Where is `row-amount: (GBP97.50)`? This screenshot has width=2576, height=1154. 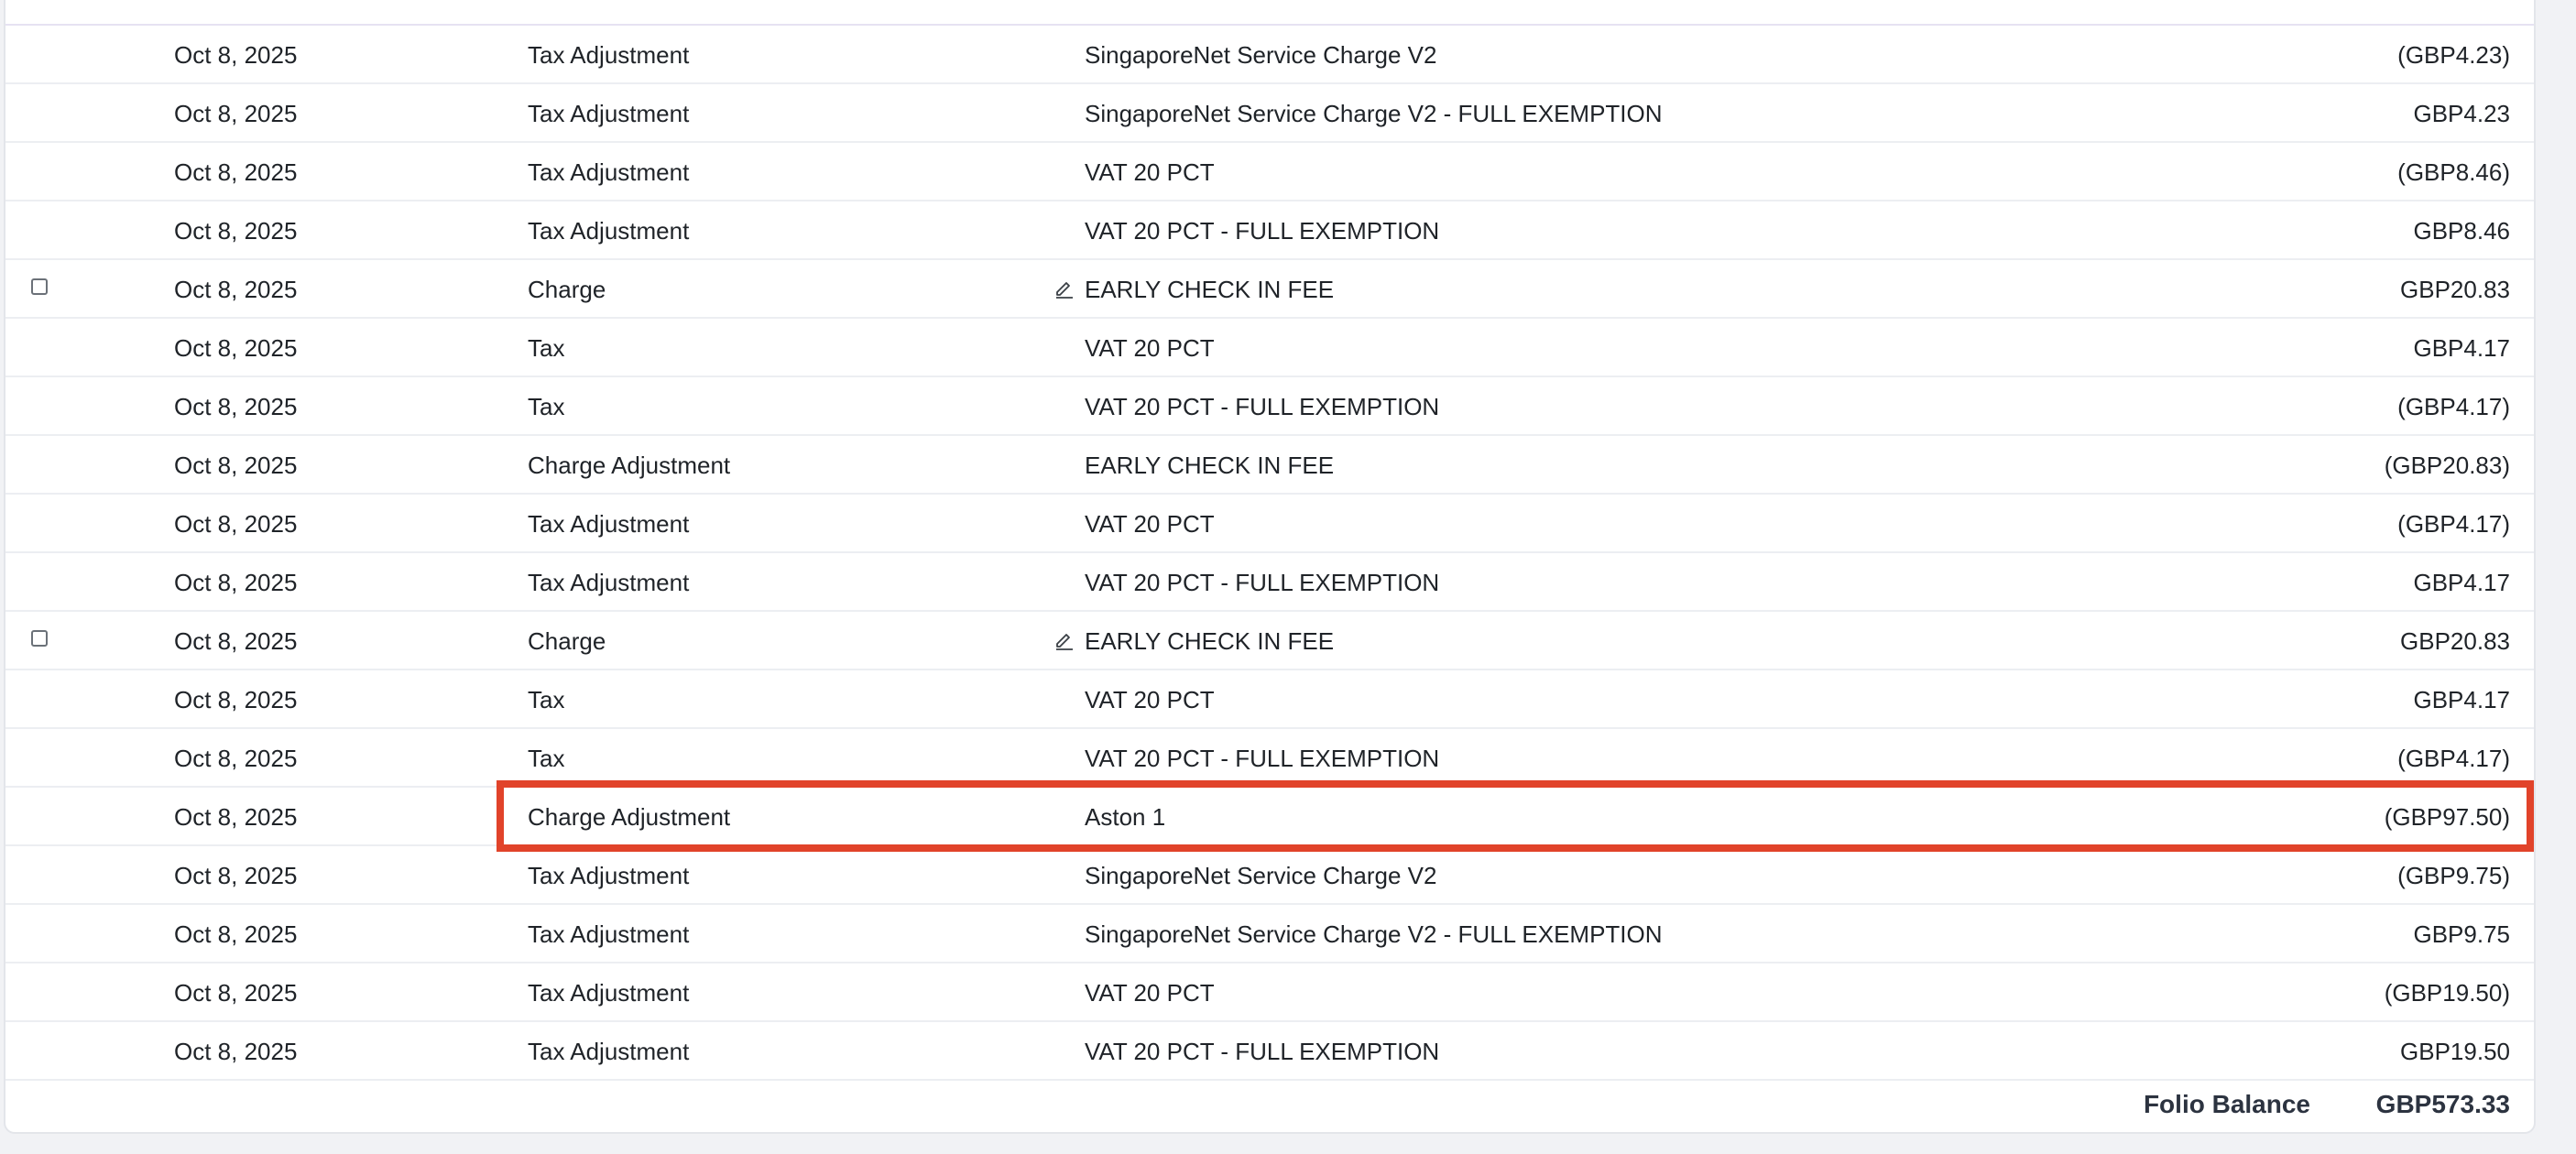
row-amount: (GBP97.50) is located at coordinates (2447, 817).